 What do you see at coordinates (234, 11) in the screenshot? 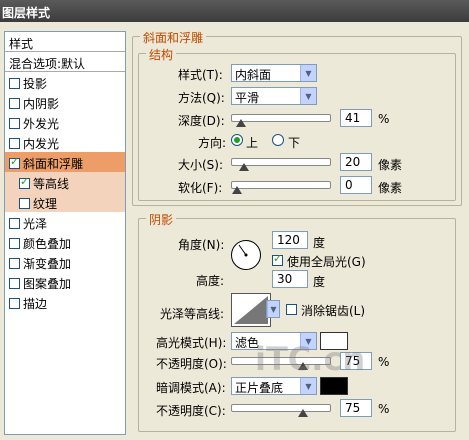
I see `window-title: 图层样式` at bounding box center [234, 11].